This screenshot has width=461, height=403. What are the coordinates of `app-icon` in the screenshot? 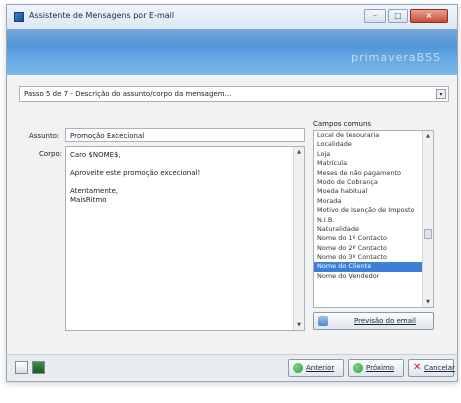 It's located at (19, 17).